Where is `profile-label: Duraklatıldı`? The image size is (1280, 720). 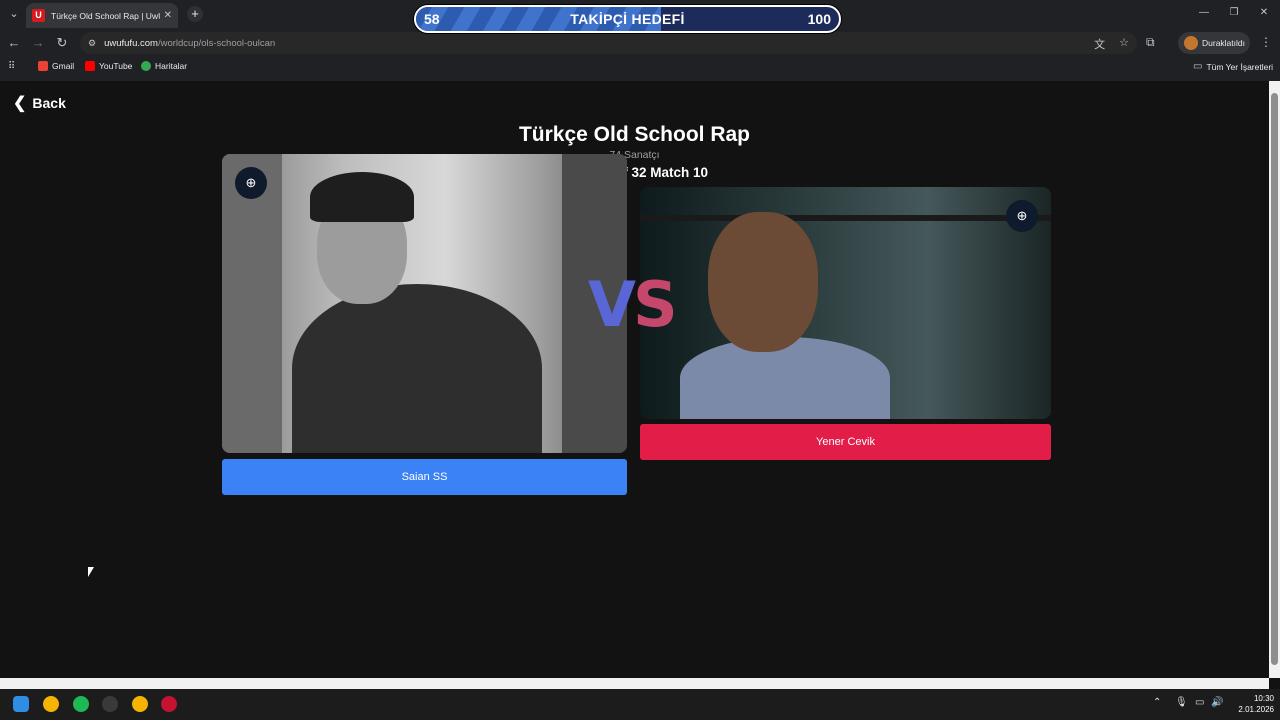 profile-label: Duraklatıldı is located at coordinates (1223, 43).